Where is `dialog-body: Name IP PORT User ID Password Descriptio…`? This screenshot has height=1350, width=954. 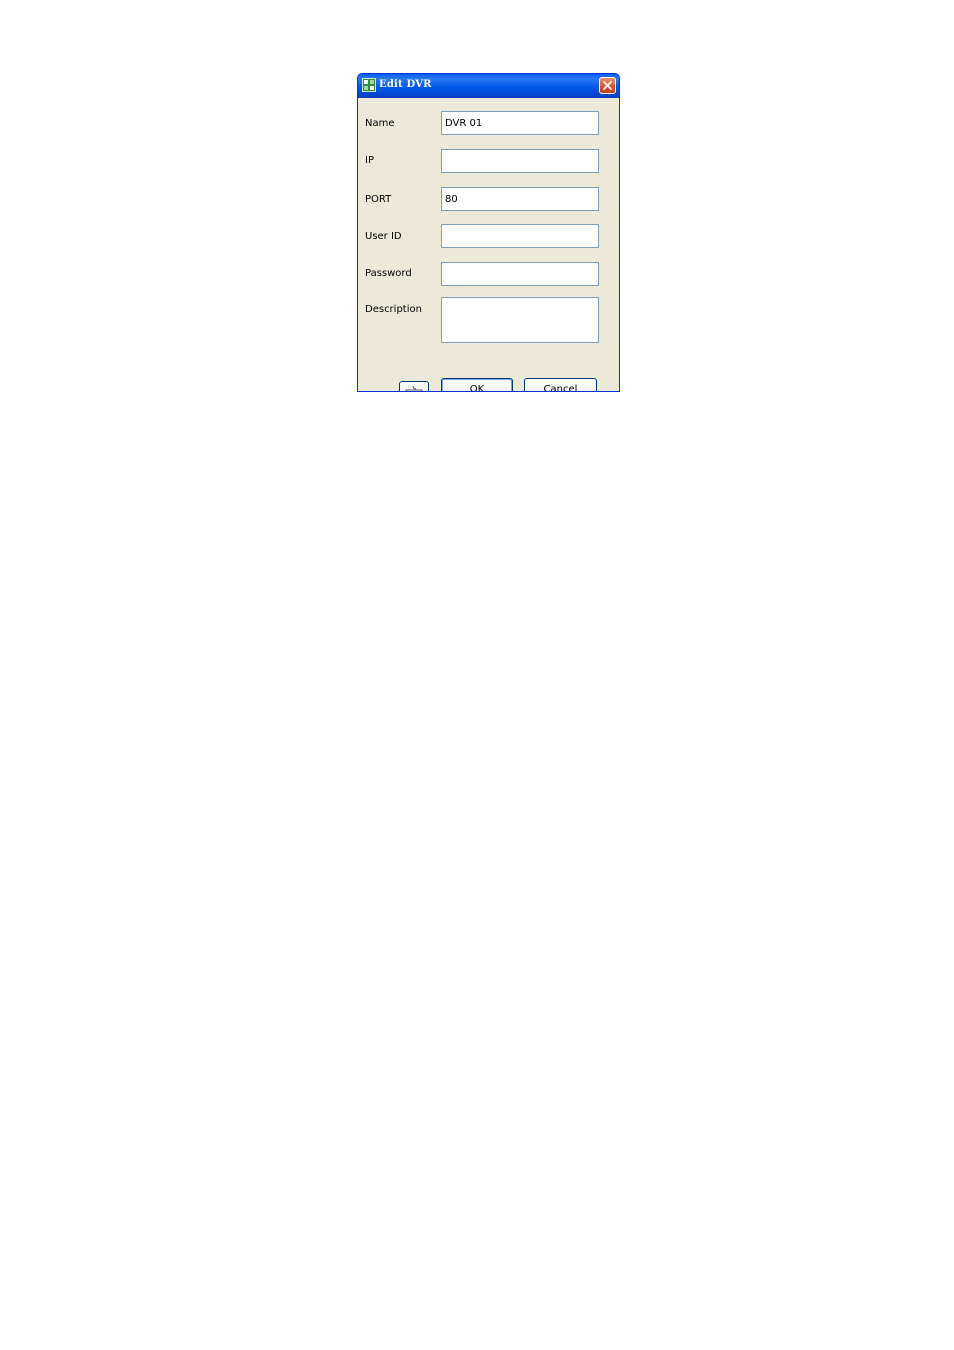
dialog-body: Name IP PORT User ID Password Descriptio… is located at coordinates (488, 244).